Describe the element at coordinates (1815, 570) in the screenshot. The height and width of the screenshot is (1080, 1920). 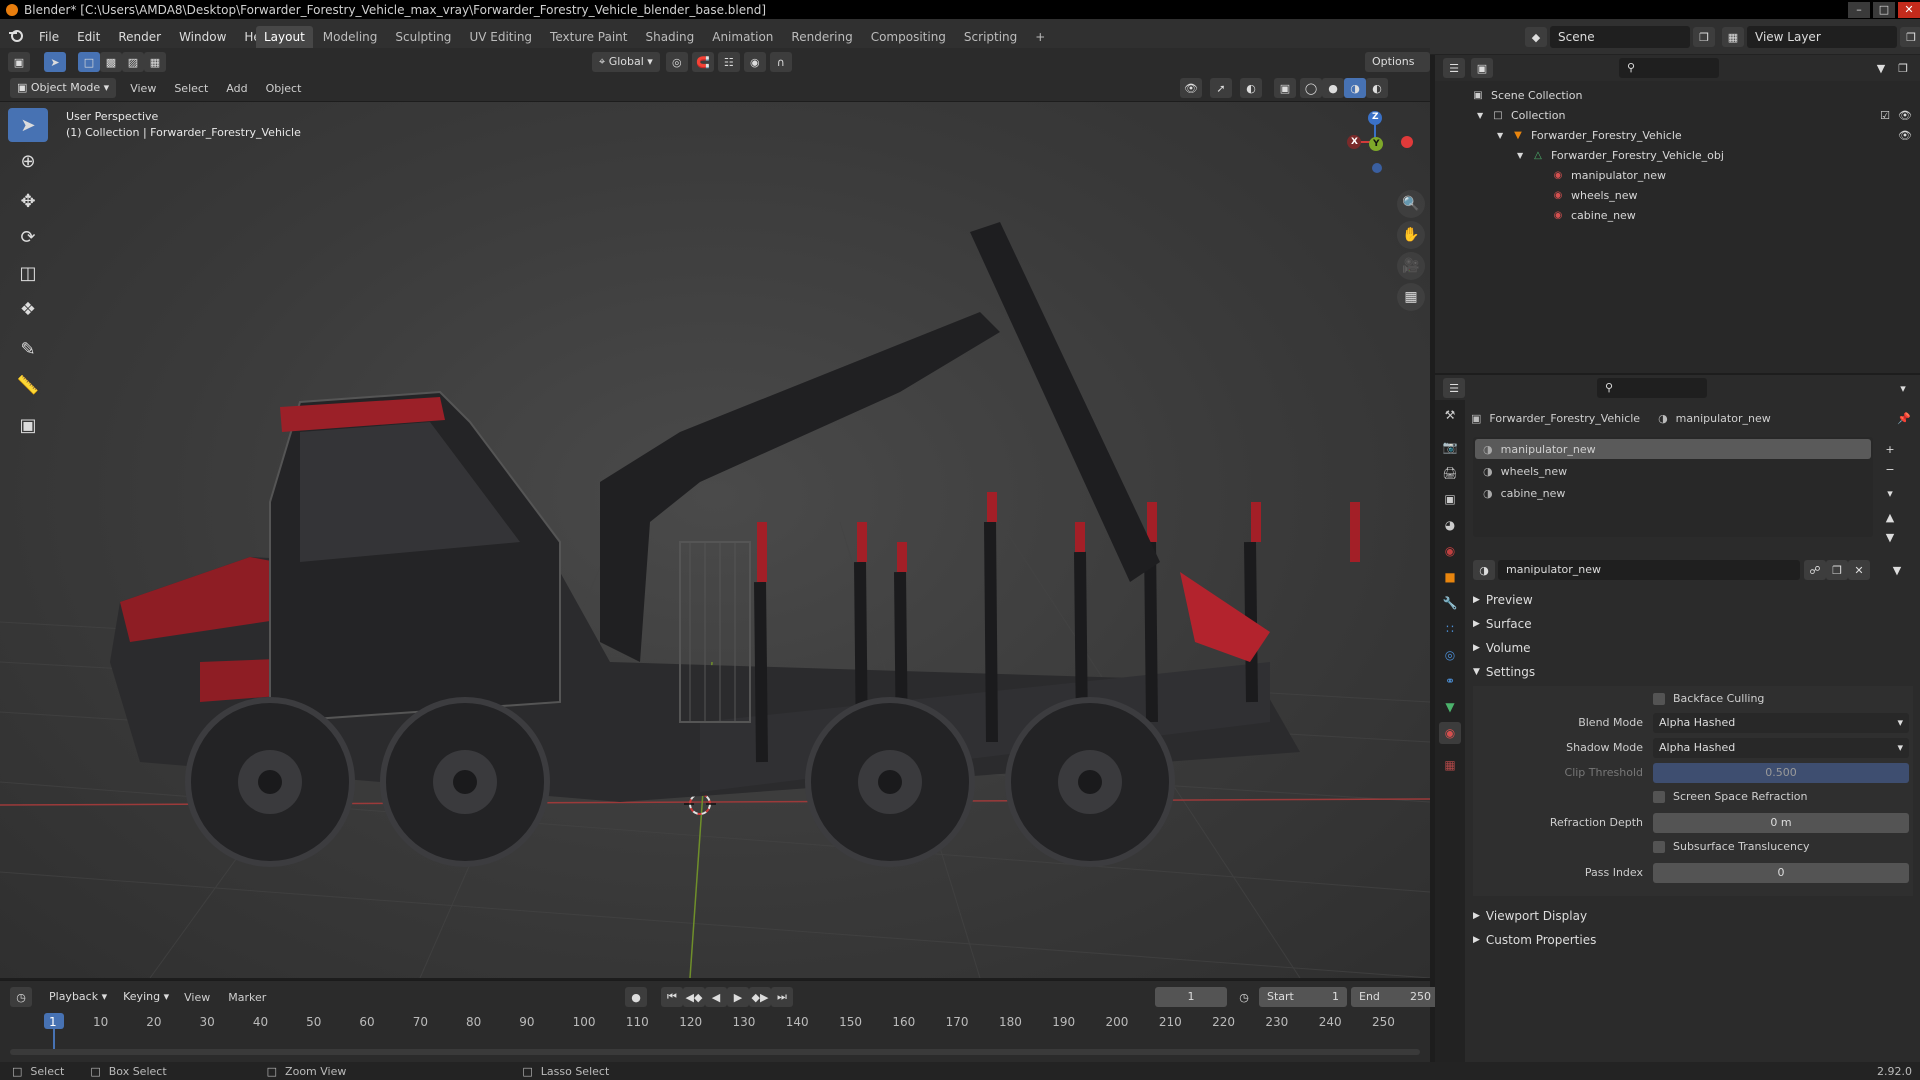
I see `fake-user-icon: ☍` at that location.